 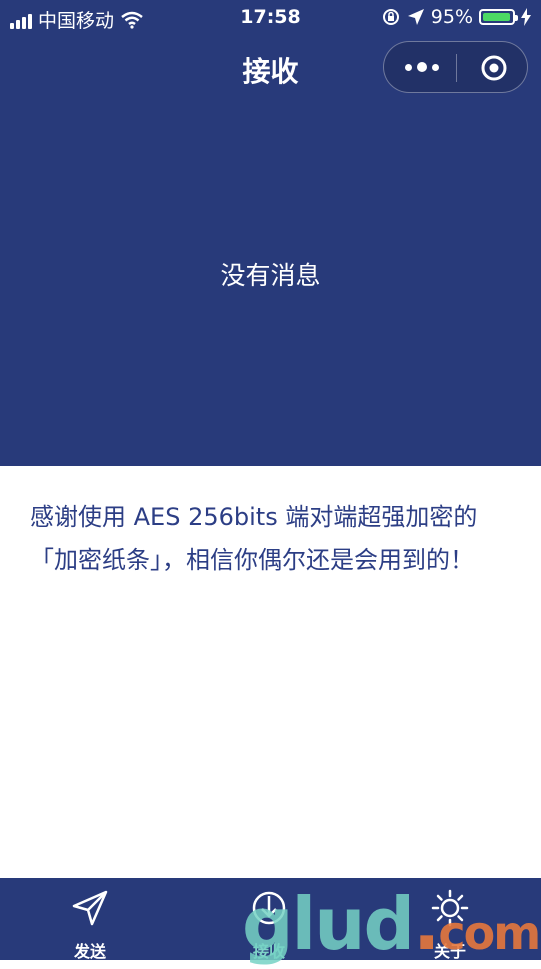 I want to click on watermark-com: com, so click(x=489, y=933).